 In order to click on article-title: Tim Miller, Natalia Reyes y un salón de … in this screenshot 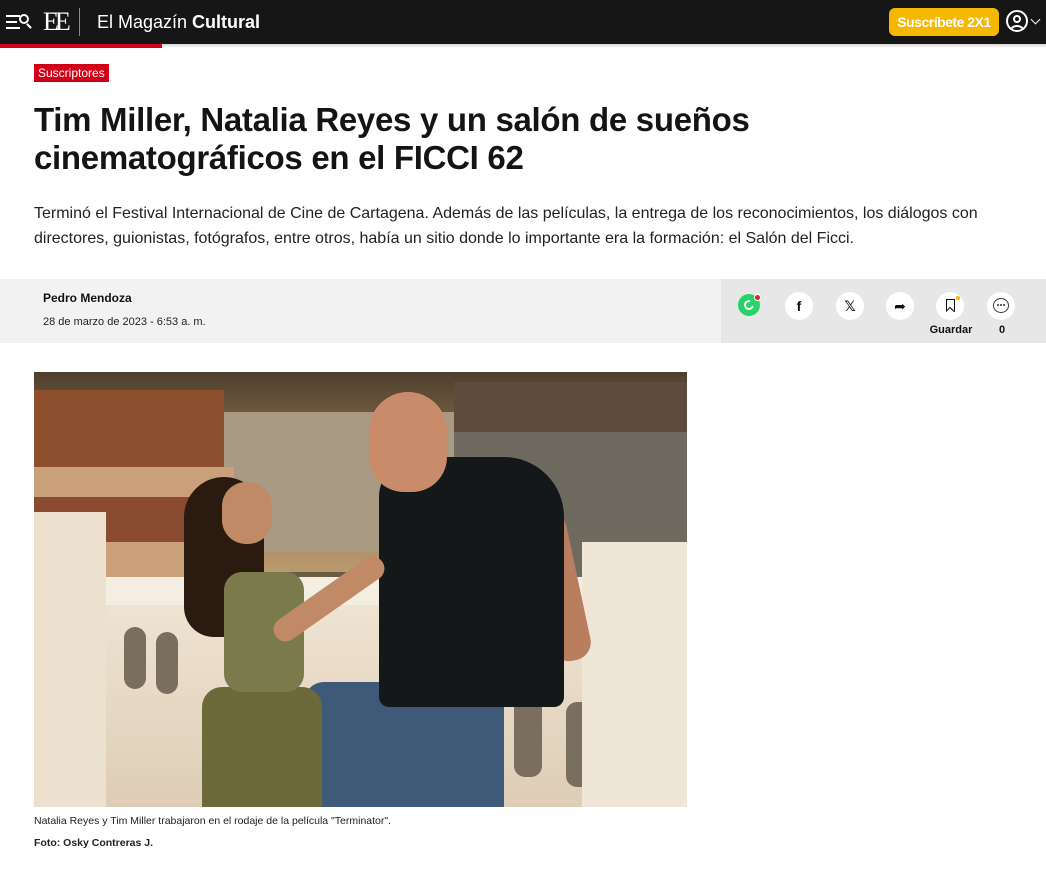, I will do `click(392, 138)`.